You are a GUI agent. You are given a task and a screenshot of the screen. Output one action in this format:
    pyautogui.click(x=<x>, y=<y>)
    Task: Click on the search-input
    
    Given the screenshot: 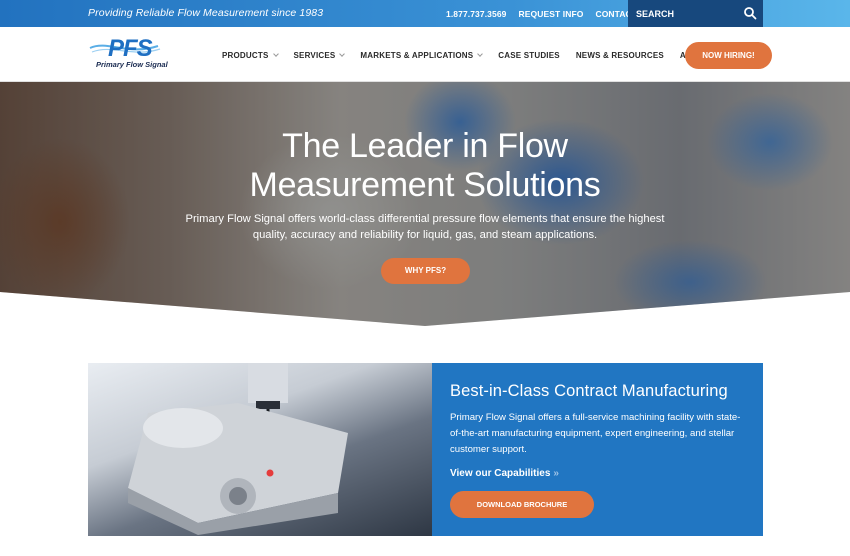 What is the action you would take?
    pyautogui.click(x=686, y=13)
    